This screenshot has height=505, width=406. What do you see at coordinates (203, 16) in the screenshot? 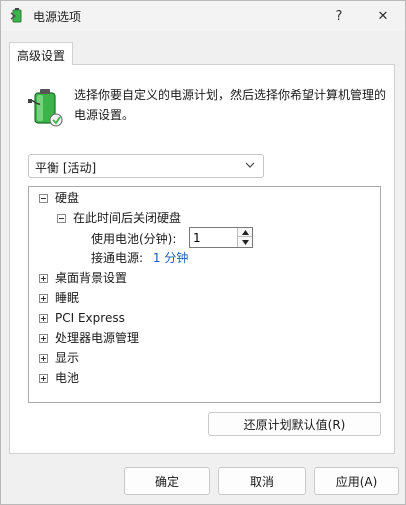
I see `title-bar: 电源选项 ? ✕` at bounding box center [203, 16].